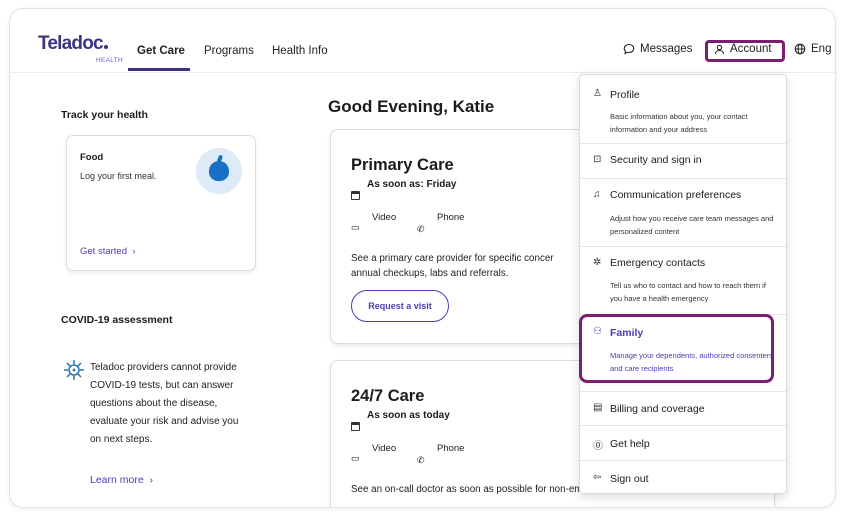 This screenshot has width=845, height=516. Describe the element at coordinates (598, 446) in the screenshot. I see `help-icon: ⓪` at that location.